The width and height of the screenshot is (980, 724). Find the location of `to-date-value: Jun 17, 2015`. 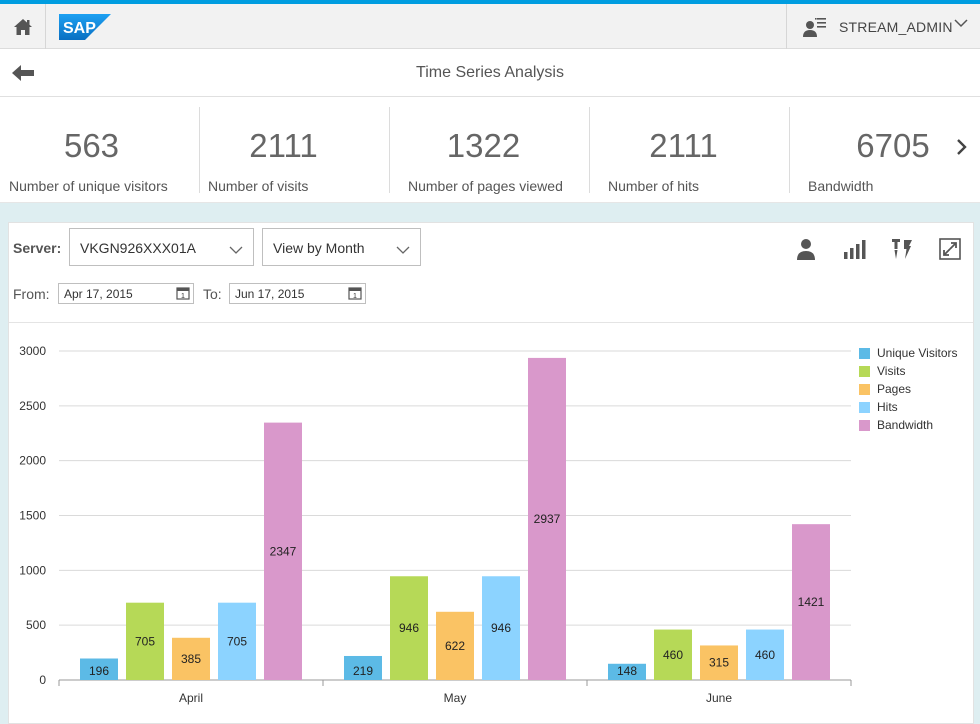

to-date-value: Jun 17, 2015 is located at coordinates (270, 294).